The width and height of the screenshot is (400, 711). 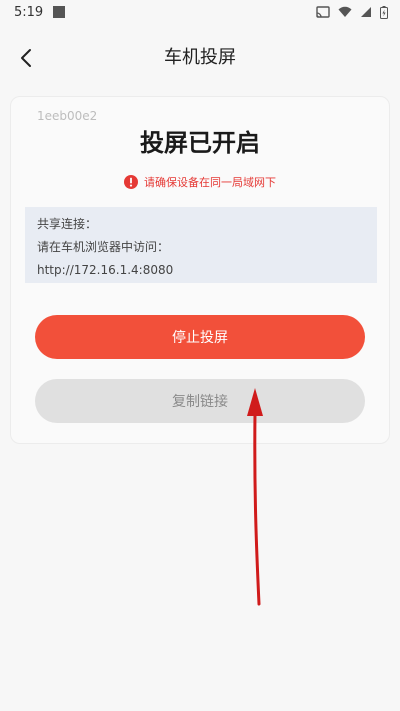 What do you see at coordinates (200, 337) in the screenshot?
I see `stop-cast-button: 停止投屏` at bounding box center [200, 337].